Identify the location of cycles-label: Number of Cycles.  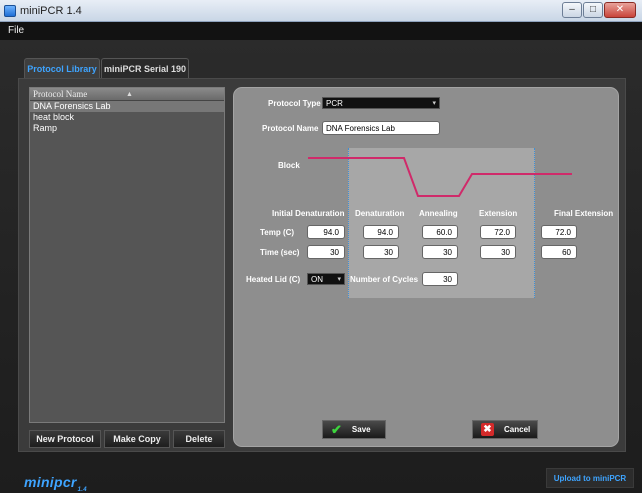
(384, 279).